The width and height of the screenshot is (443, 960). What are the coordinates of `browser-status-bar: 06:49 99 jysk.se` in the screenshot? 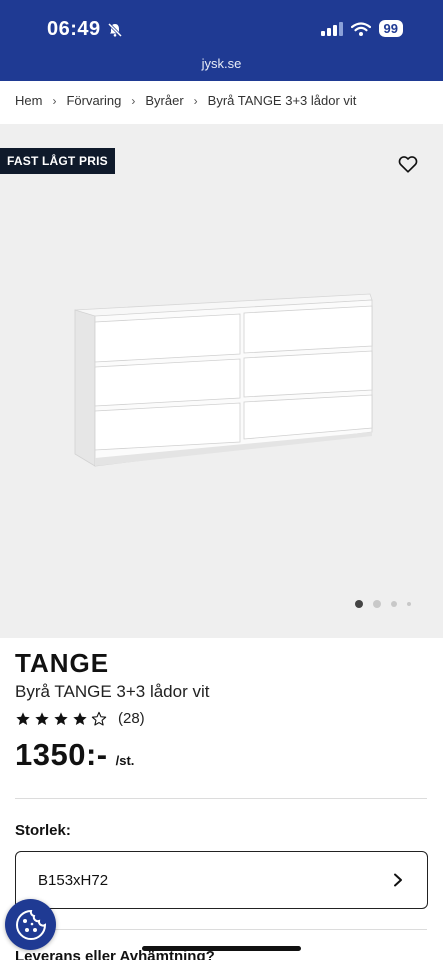 It's located at (221, 40).